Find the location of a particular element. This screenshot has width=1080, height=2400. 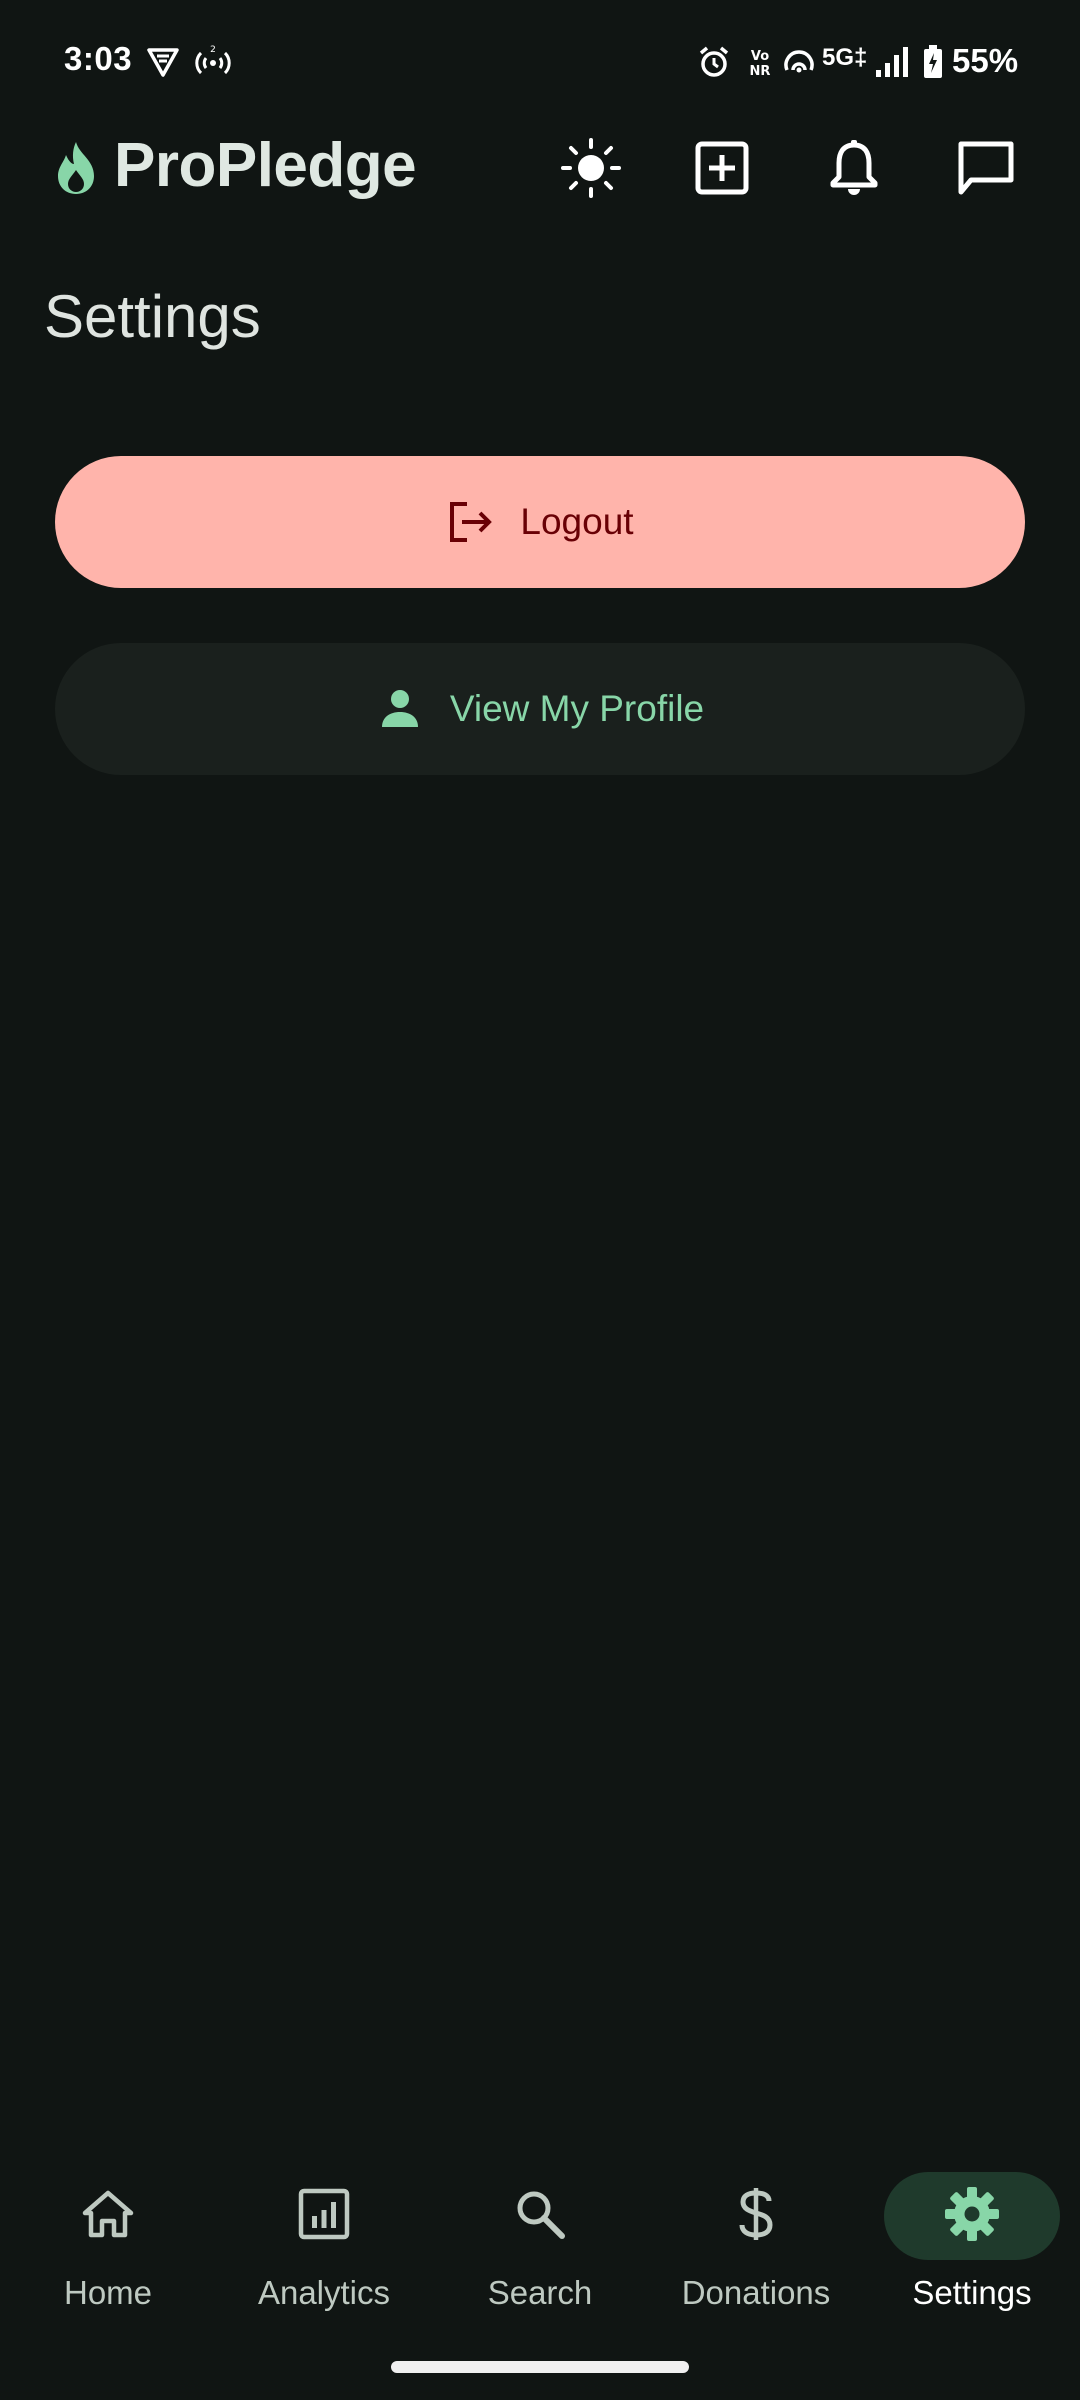

hotspot-icon: 2 is located at coordinates (213, 62).